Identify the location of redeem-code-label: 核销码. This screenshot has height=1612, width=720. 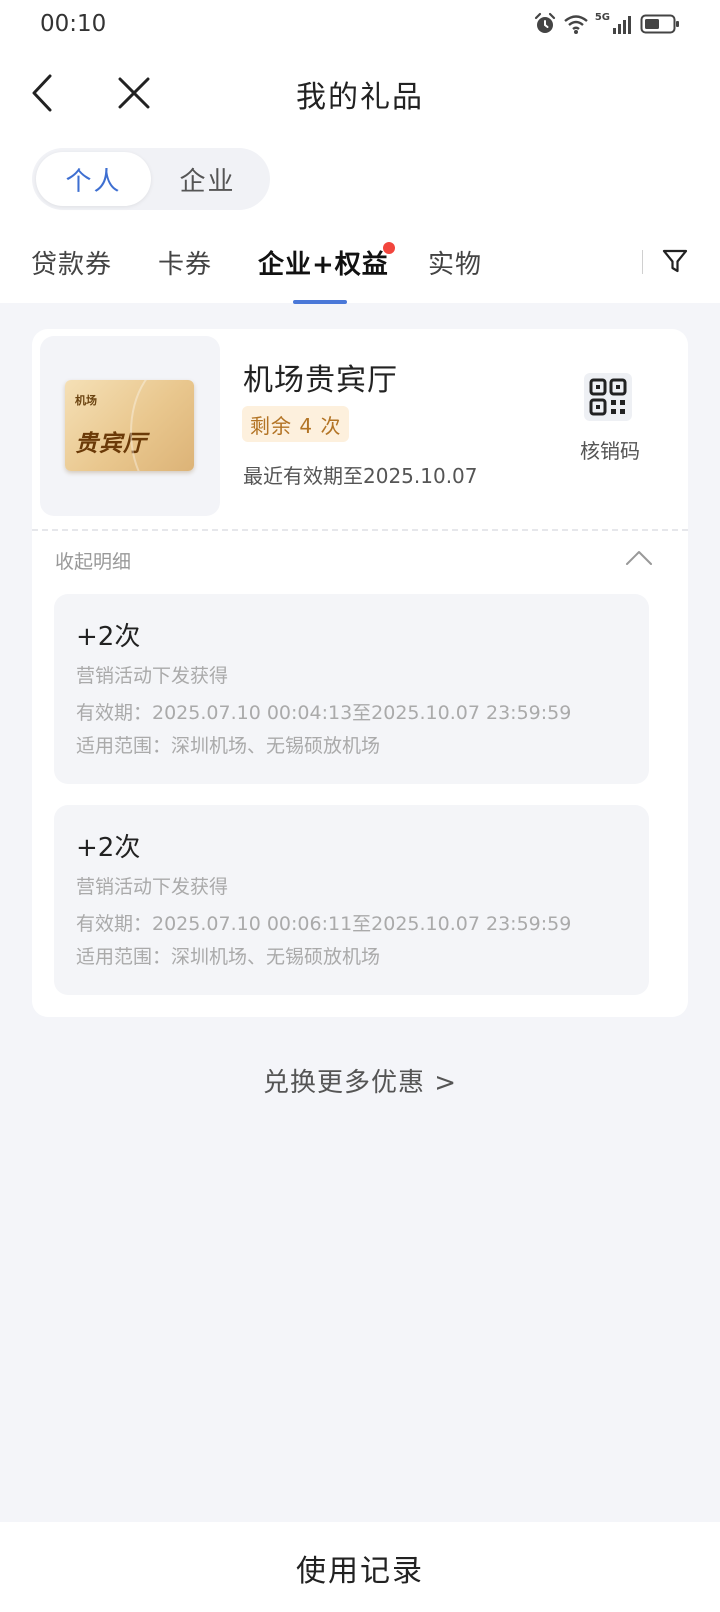
(610, 449).